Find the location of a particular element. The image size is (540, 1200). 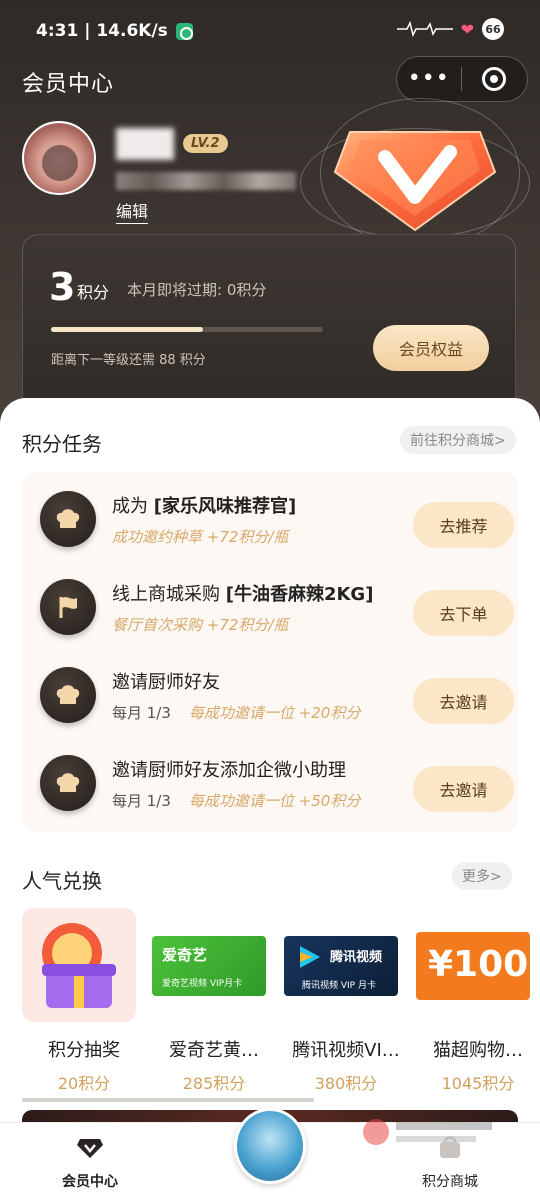

level-badge: LV.2 is located at coordinates (205, 143).